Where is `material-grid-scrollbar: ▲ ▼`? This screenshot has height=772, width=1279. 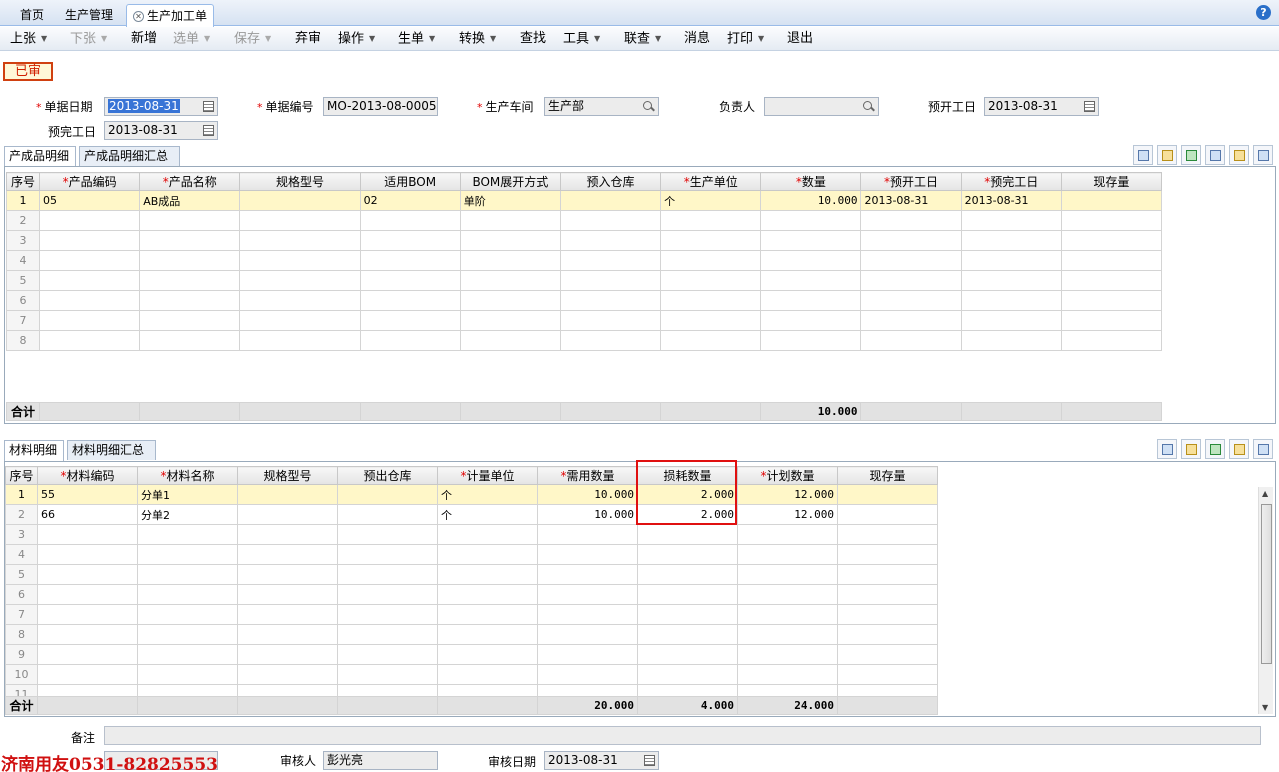
material-grid-scrollbar: ▲ ▼ is located at coordinates (1265, 600).